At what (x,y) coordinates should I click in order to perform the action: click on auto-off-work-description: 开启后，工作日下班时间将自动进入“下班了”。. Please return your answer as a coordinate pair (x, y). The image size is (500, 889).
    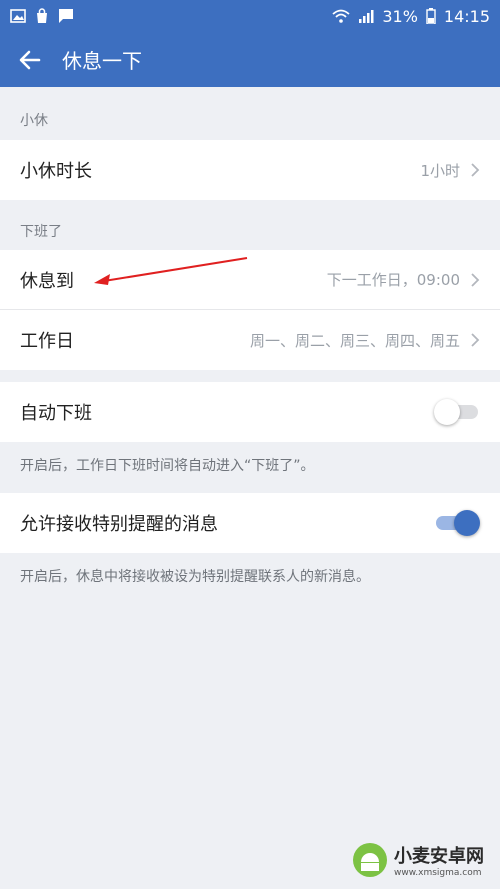
    Looking at the image, I should click on (167, 466).